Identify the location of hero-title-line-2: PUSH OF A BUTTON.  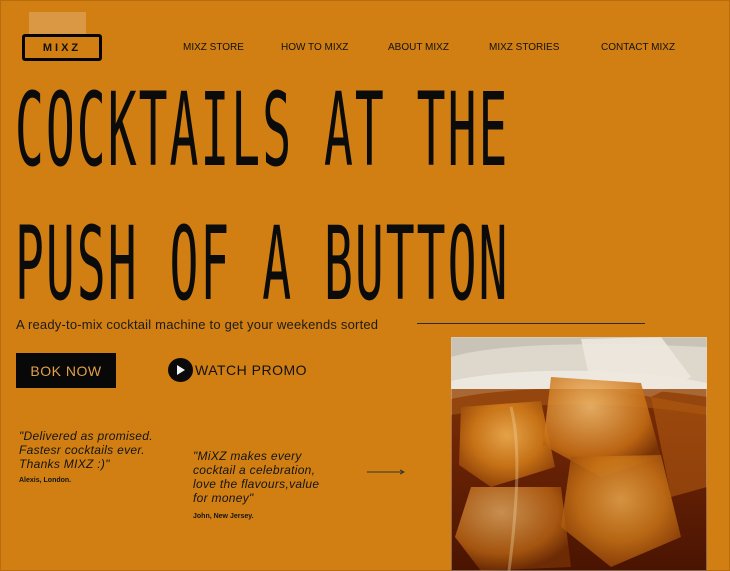
(262, 265).